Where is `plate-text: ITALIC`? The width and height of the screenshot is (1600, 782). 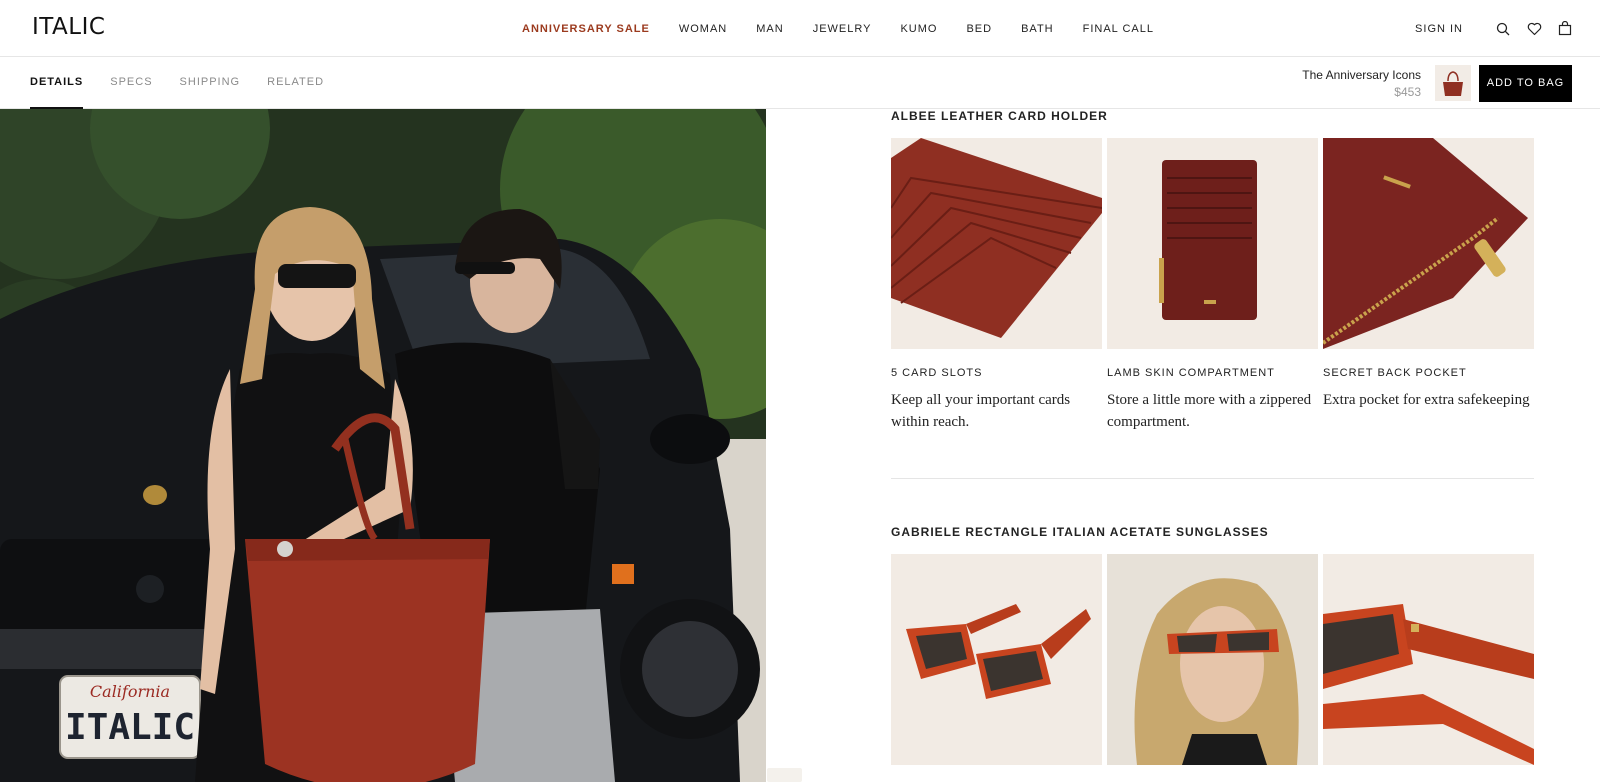 plate-text: ITALIC is located at coordinates (130, 727).